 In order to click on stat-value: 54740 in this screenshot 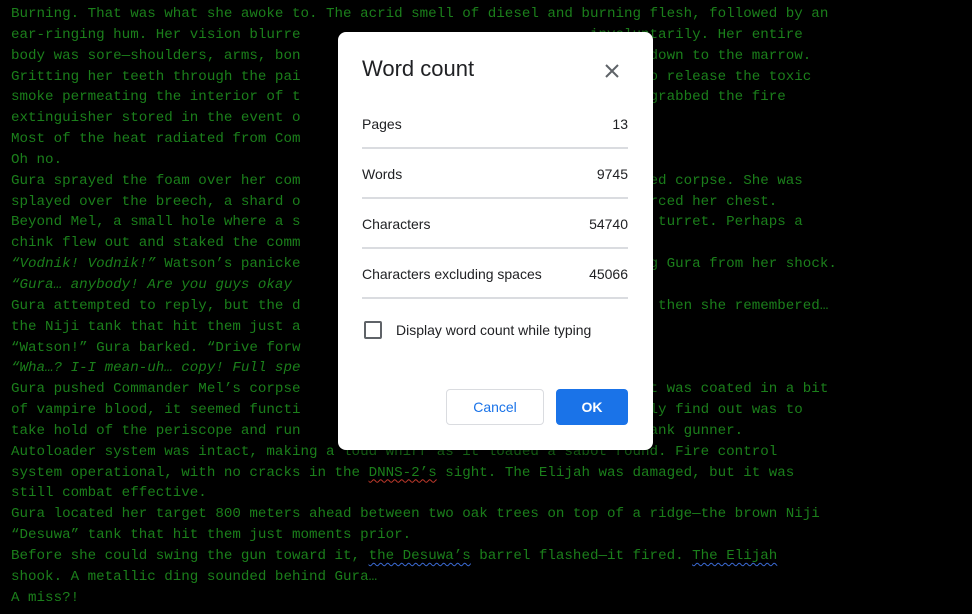, I will do `click(608, 224)`.